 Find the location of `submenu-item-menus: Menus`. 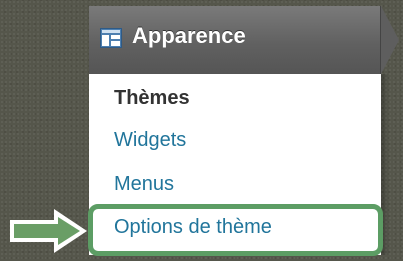

submenu-item-menus: Menus is located at coordinates (144, 184).